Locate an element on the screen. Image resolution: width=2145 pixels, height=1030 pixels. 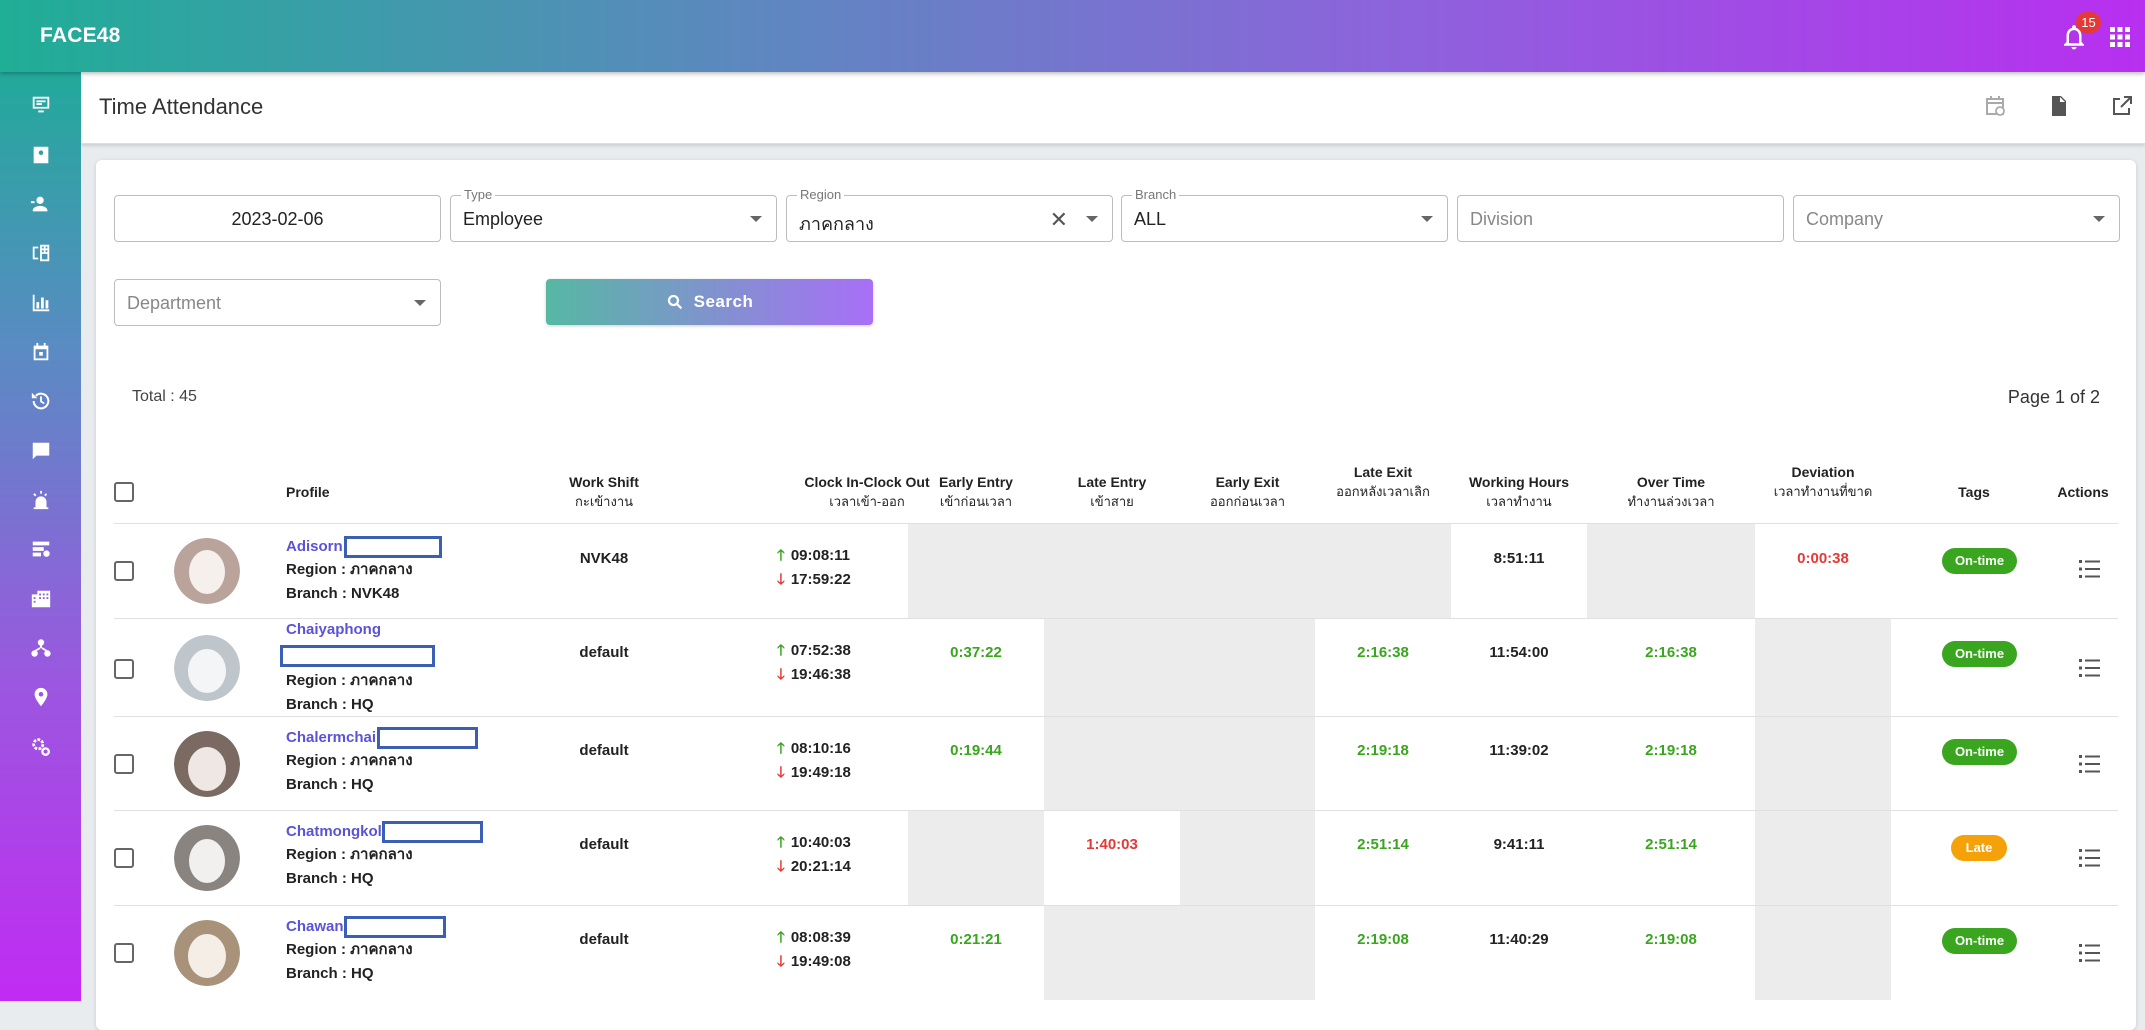
header-deviation: Deviation เวลาทำงานที่ขาด is located at coordinates (1823, 482).